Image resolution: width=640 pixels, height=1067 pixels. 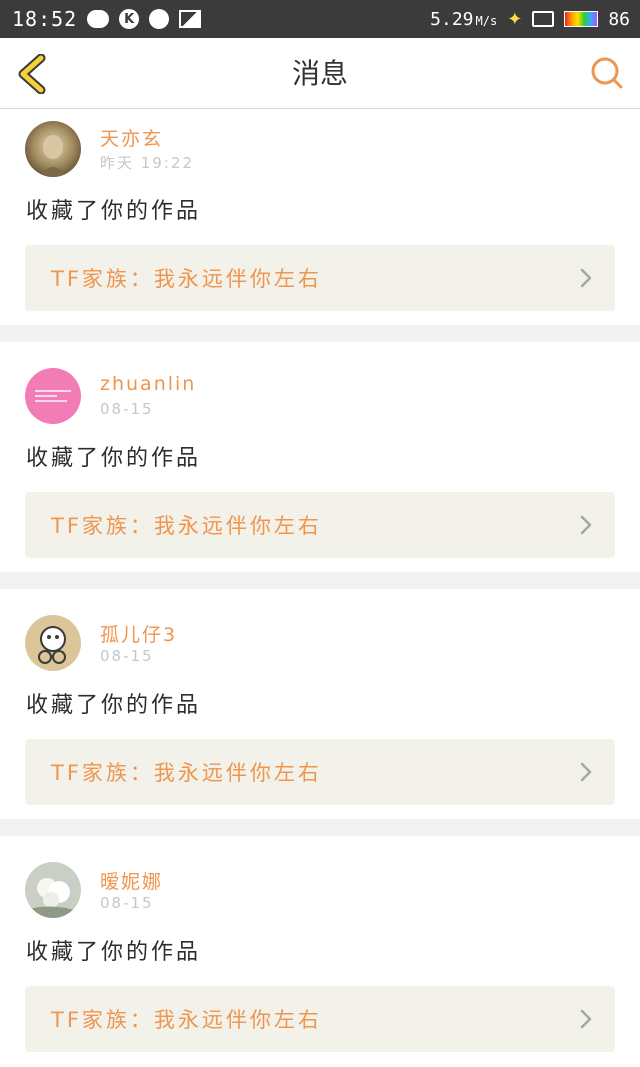 What do you see at coordinates (45, 19) in the screenshot?
I see `status-time: 18:52` at bounding box center [45, 19].